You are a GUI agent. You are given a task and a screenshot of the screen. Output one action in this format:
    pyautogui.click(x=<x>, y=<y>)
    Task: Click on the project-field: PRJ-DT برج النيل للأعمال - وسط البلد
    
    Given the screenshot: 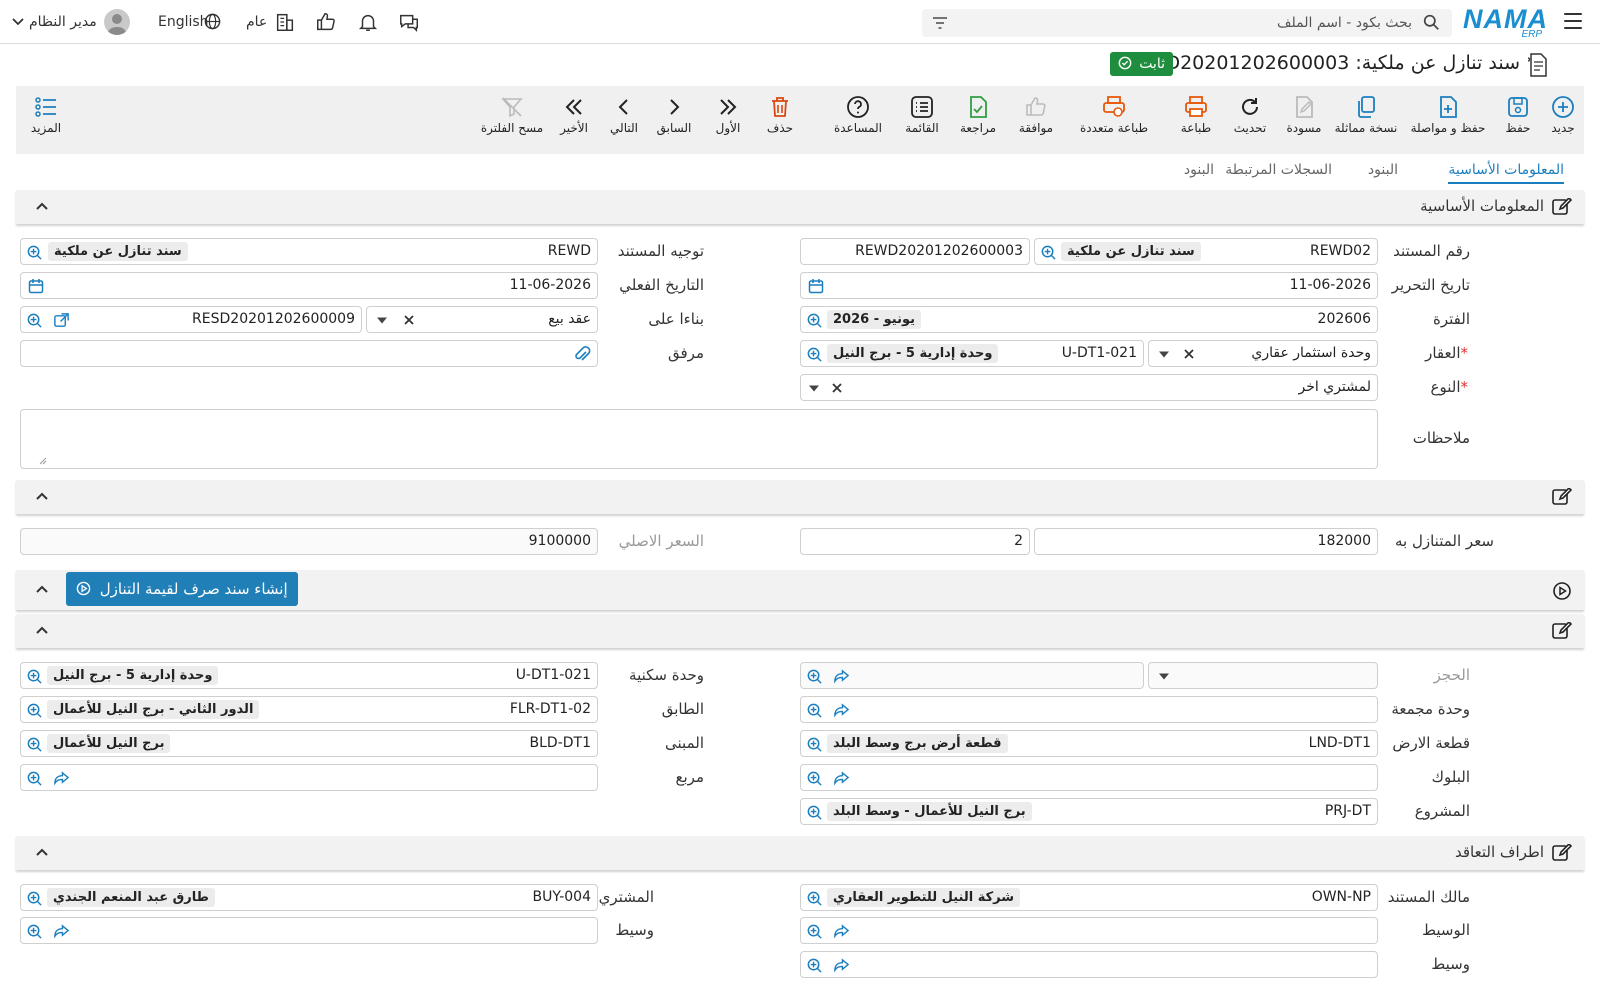 What is the action you would take?
    pyautogui.click(x=1089, y=811)
    